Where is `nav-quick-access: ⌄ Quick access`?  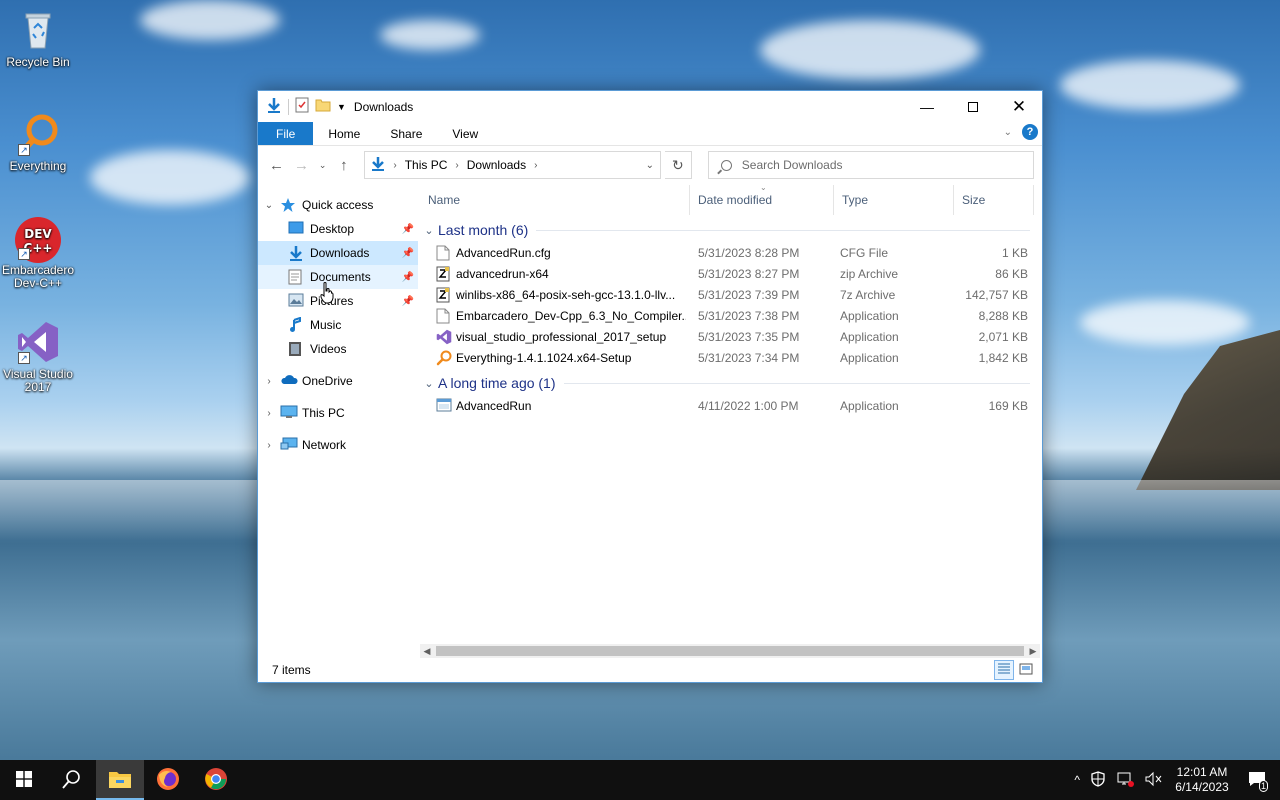 nav-quick-access: ⌄ Quick access is located at coordinates (338, 205).